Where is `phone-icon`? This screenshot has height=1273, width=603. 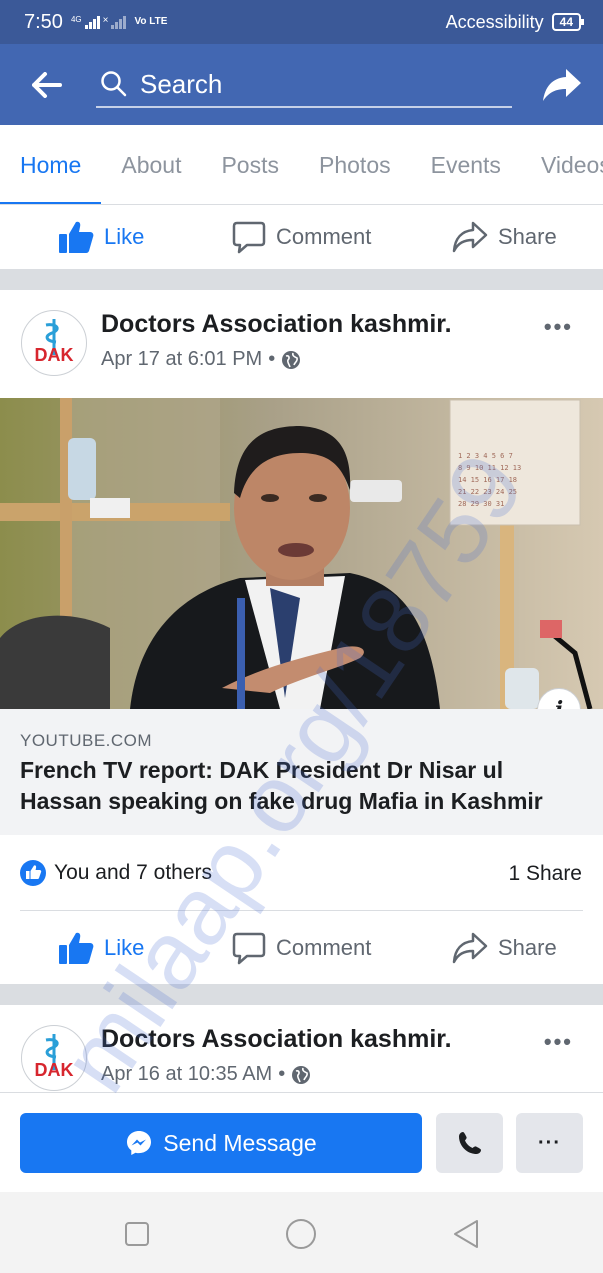 phone-icon is located at coordinates (469, 1143).